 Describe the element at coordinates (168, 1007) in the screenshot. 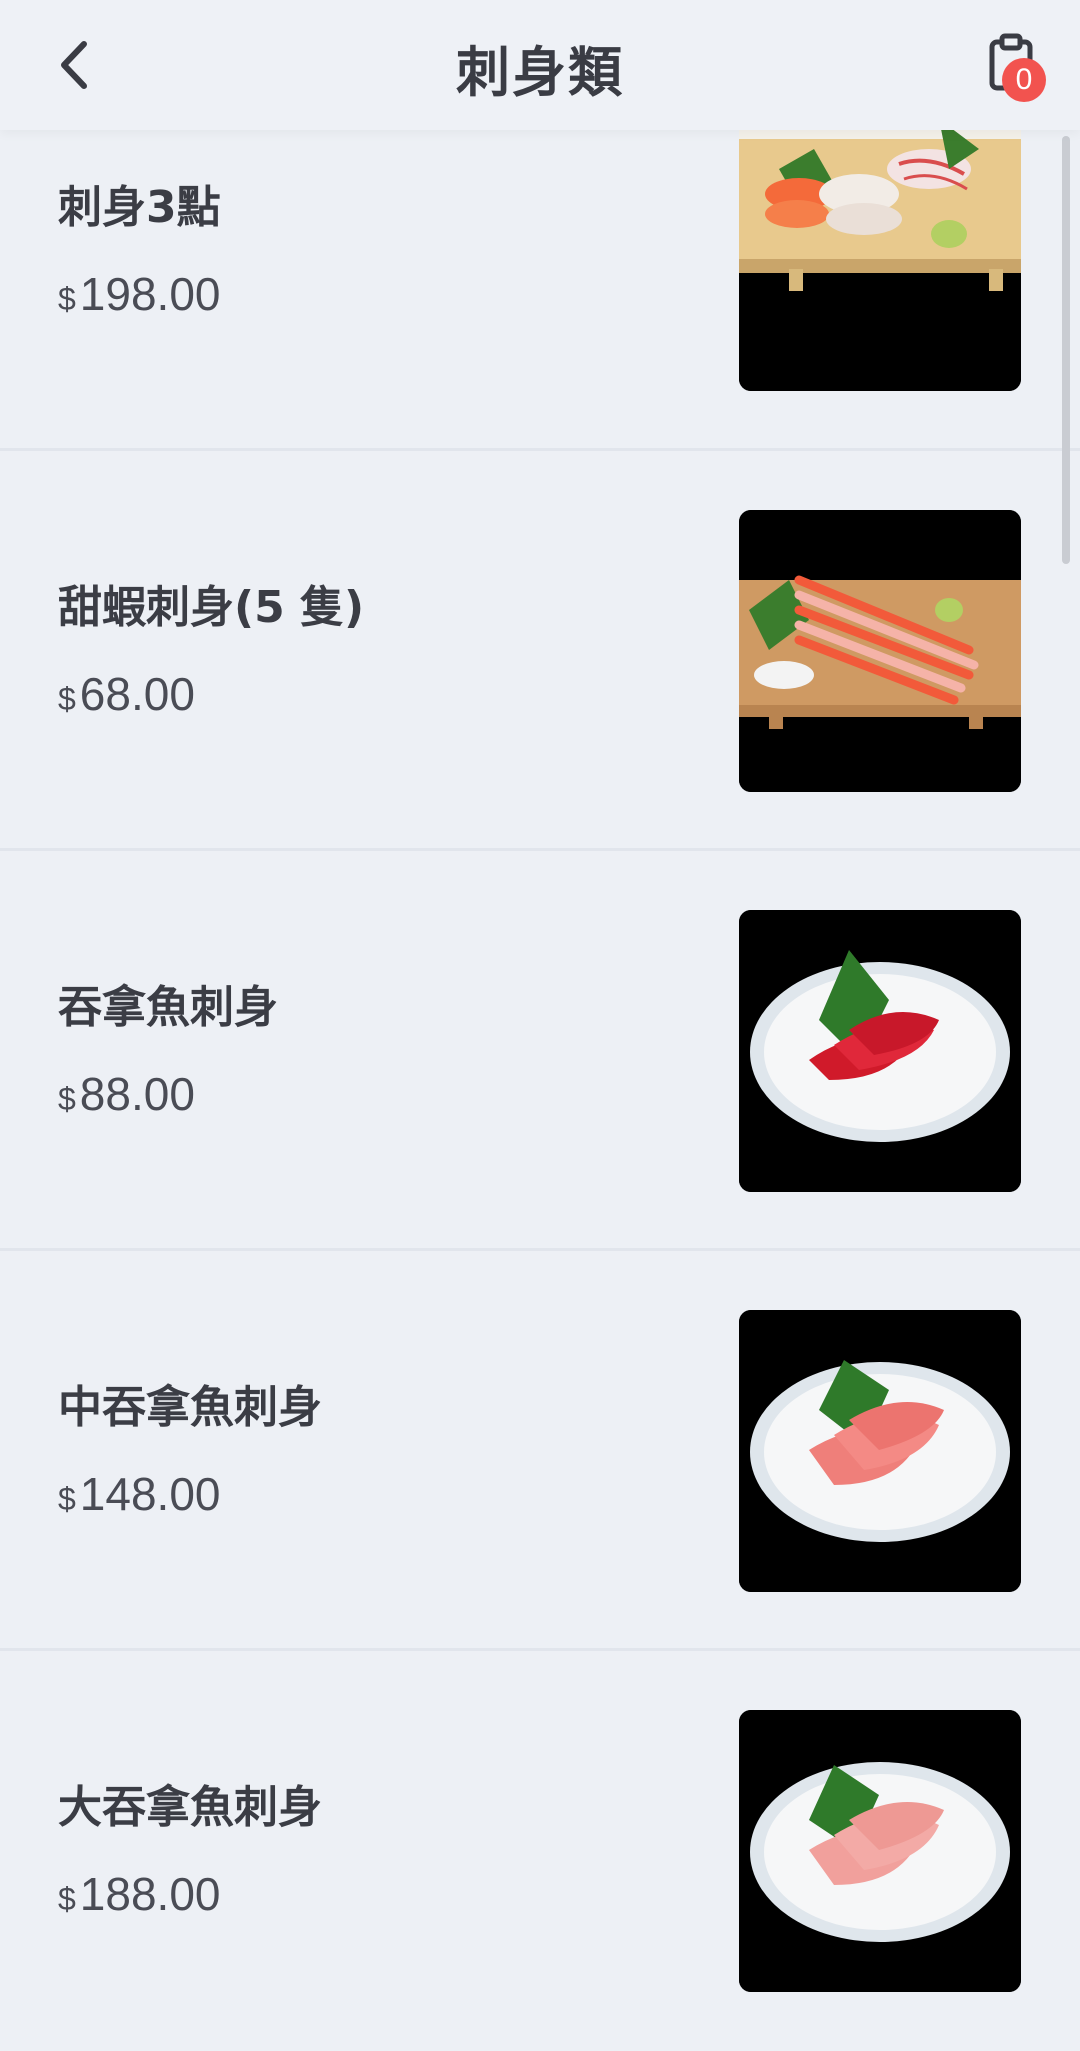

I see `item-name: 吞拿魚刺身` at that location.